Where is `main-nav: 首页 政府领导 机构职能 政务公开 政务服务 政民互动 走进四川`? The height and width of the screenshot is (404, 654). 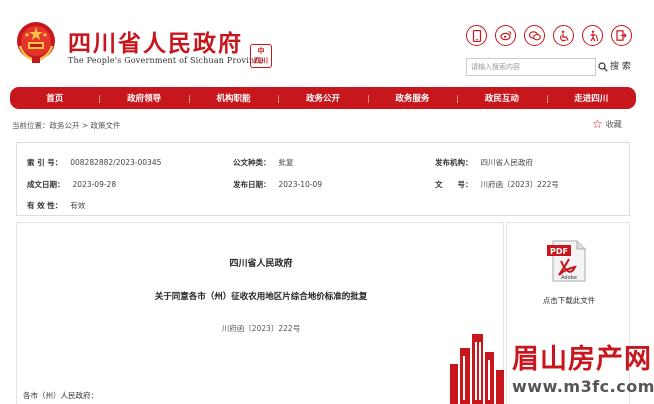
main-nav: 首页 政府领导 机构职能 政务公开 政务服务 政民互动 走进四川 is located at coordinates (323, 98).